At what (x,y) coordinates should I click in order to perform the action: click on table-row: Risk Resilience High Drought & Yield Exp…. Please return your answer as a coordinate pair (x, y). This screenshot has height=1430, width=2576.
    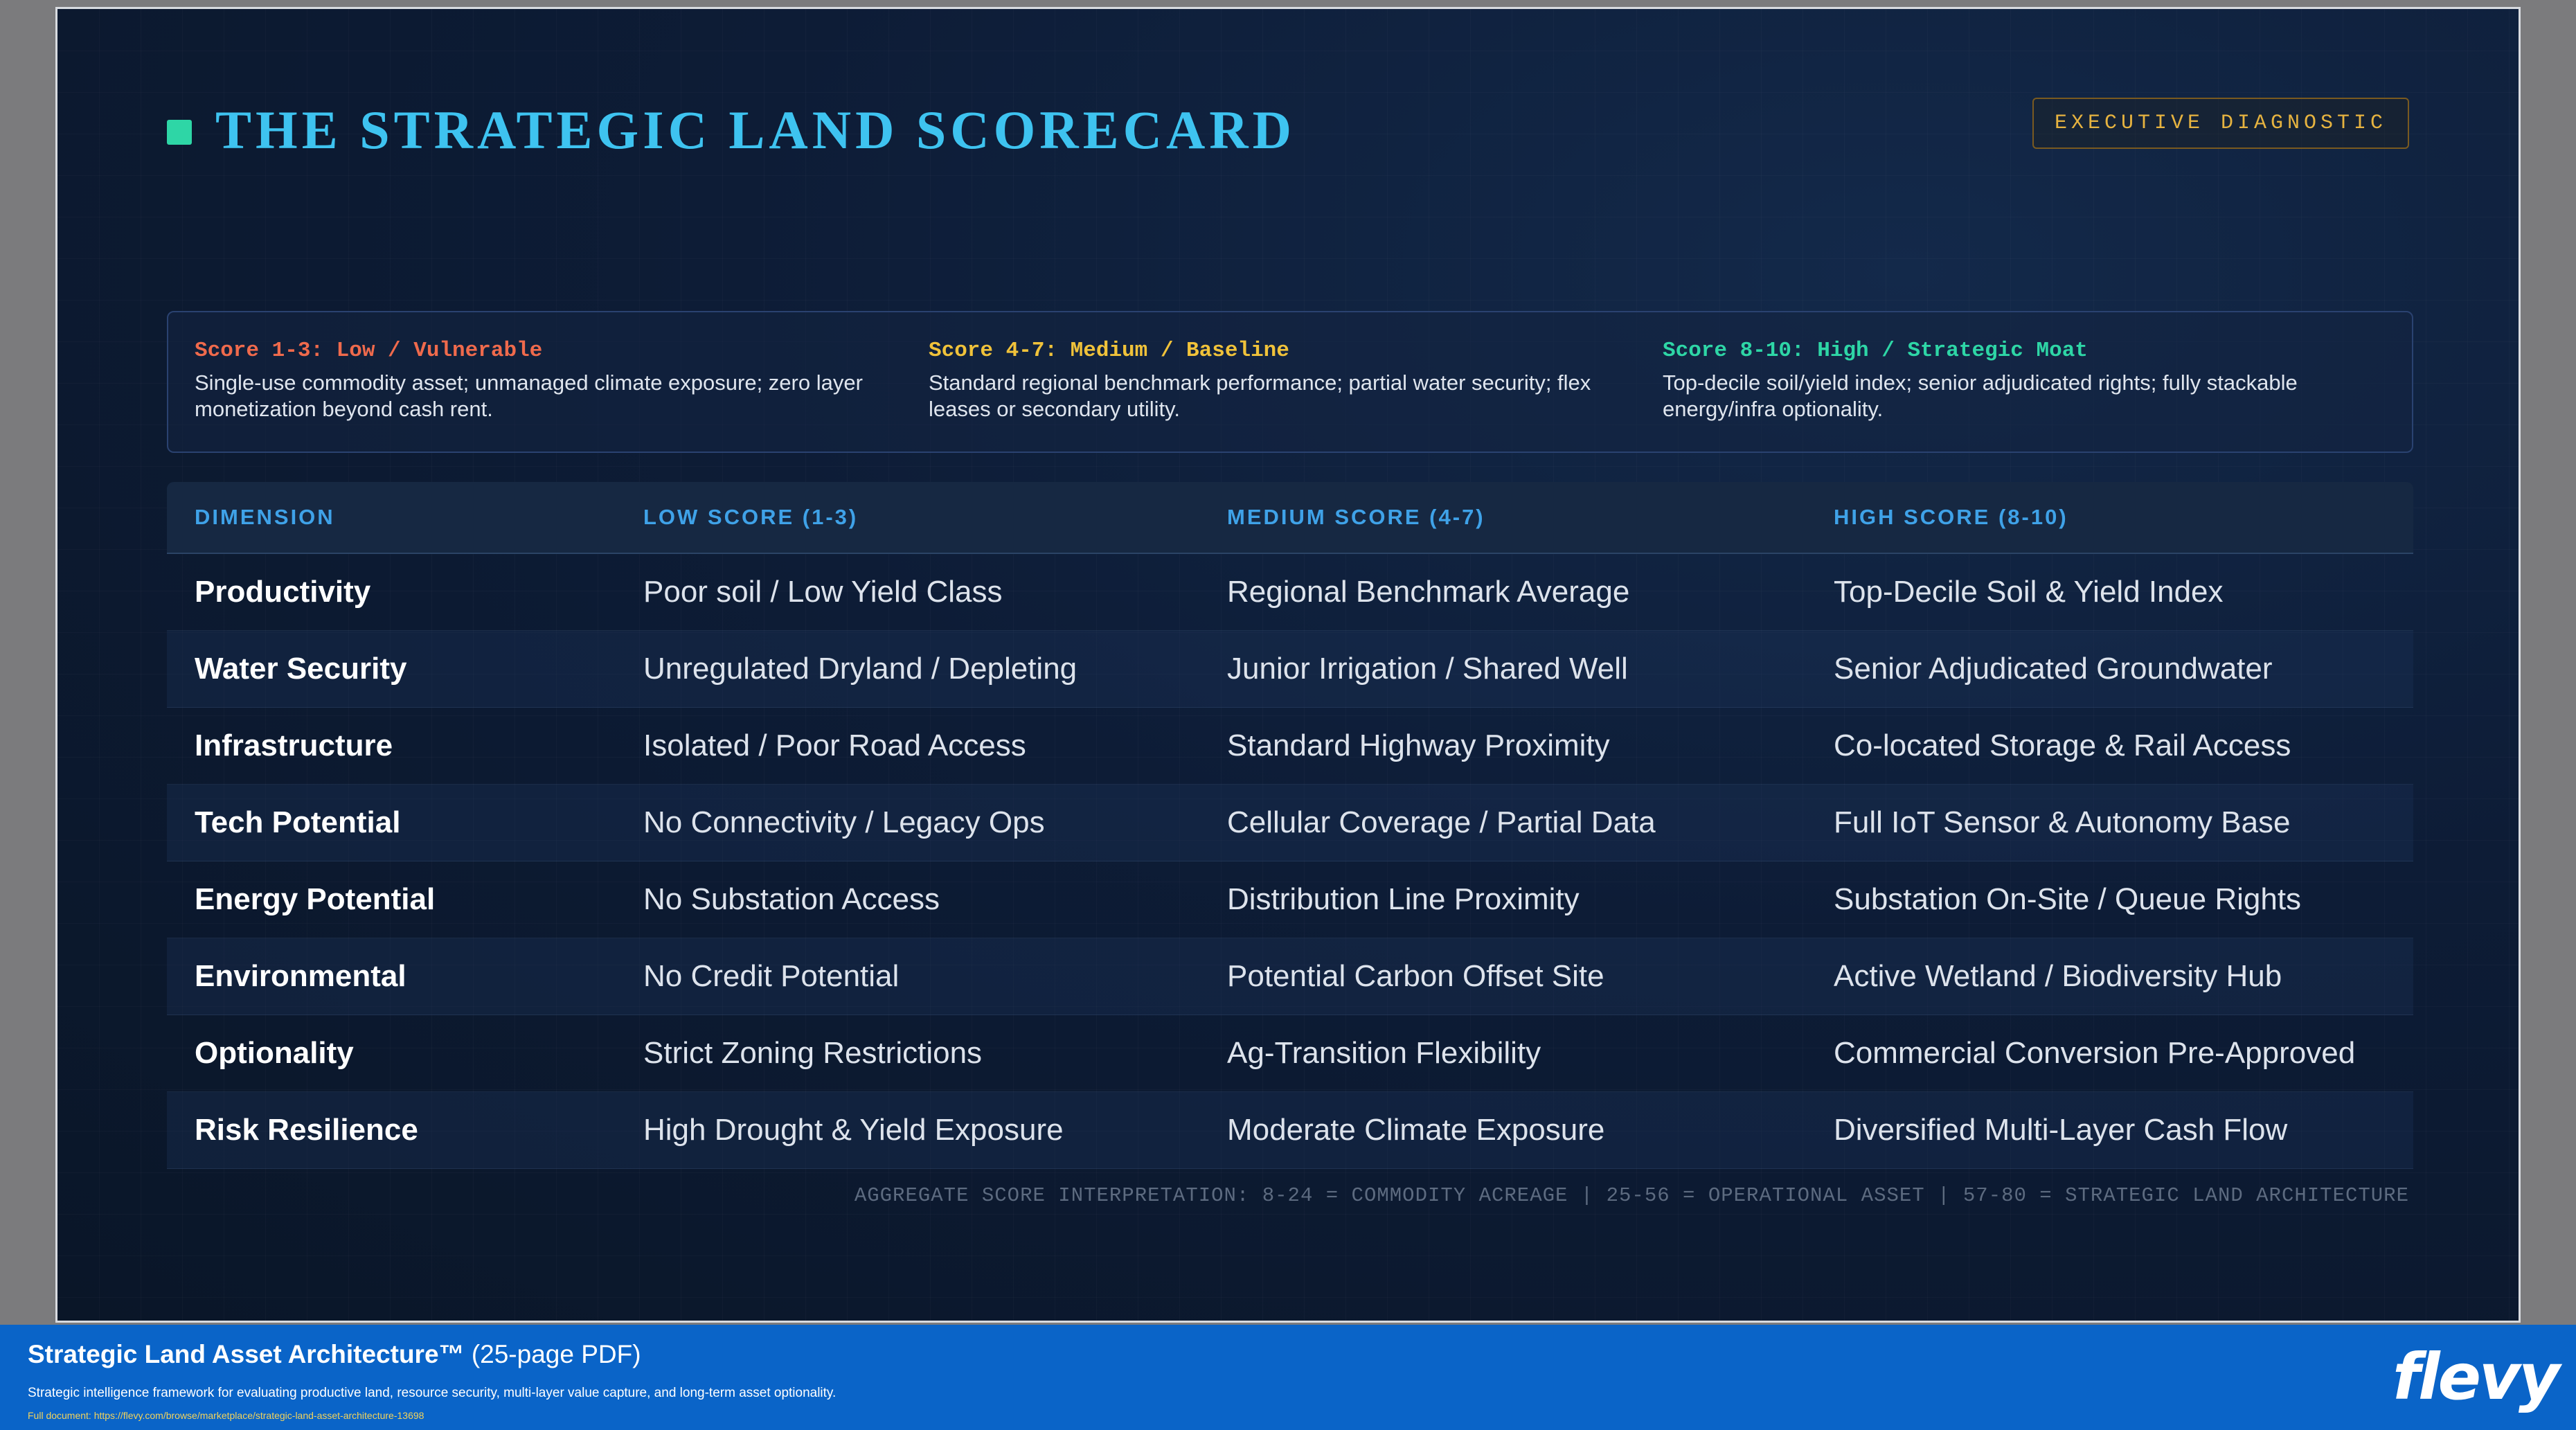
    Looking at the image, I should click on (1290, 1130).